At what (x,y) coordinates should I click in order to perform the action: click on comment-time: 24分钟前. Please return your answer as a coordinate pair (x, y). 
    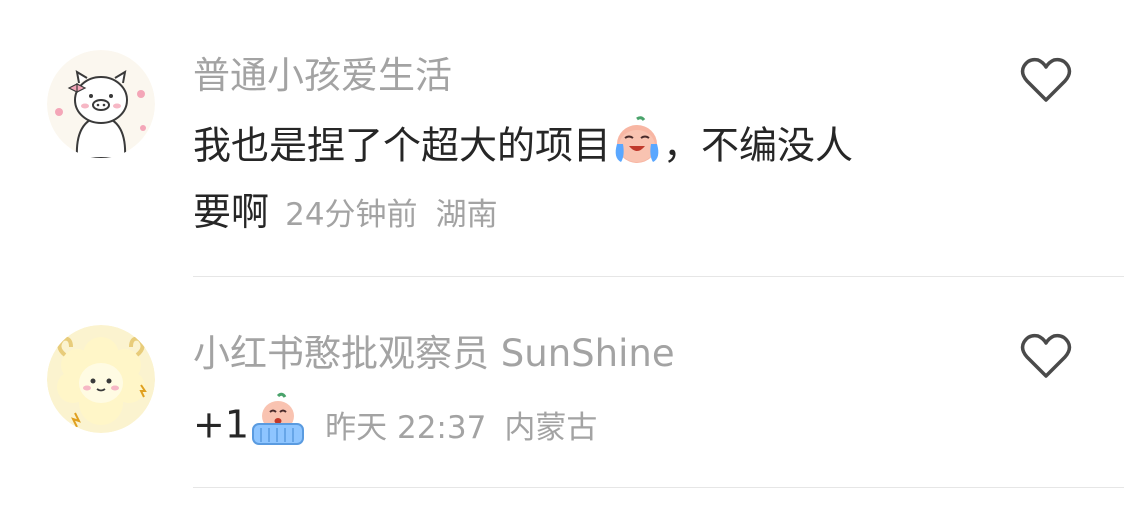
    Looking at the image, I should click on (351, 215).